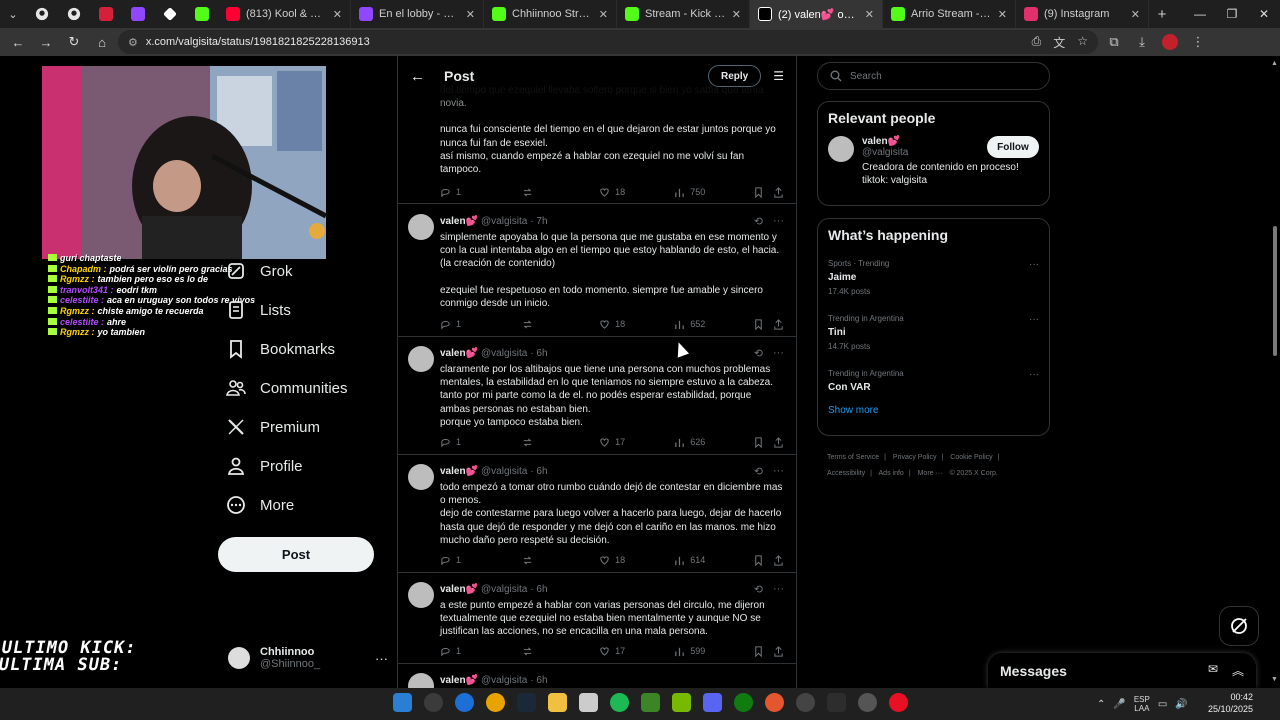  What do you see at coordinates (284, 14) in the screenshot?
I see `tab-youtube: (813) Kool & The Gang✕` at bounding box center [284, 14].